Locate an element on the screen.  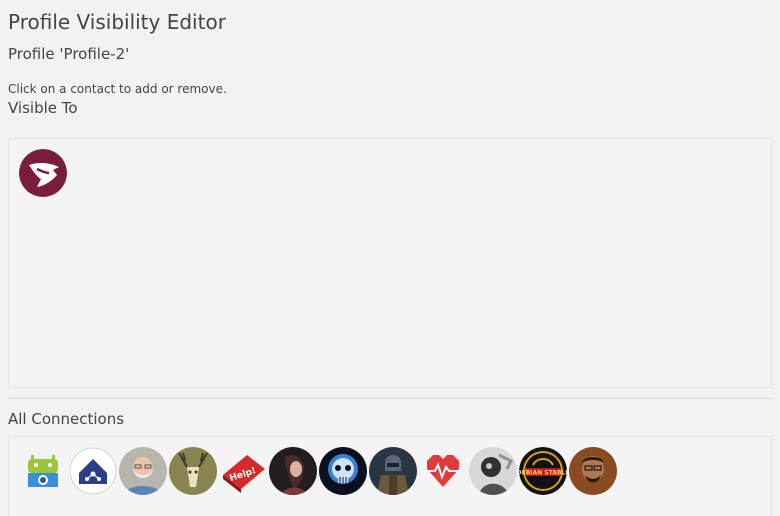
woman-portrait-icon is located at coordinates (293, 471).